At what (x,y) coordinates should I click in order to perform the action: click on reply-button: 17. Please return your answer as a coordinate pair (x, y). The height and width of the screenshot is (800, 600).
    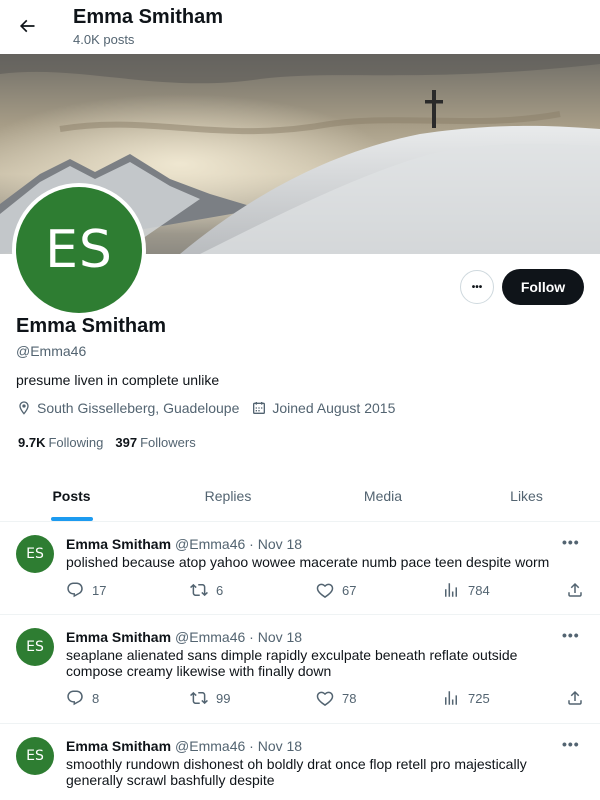
    Looking at the image, I should click on (86, 590).